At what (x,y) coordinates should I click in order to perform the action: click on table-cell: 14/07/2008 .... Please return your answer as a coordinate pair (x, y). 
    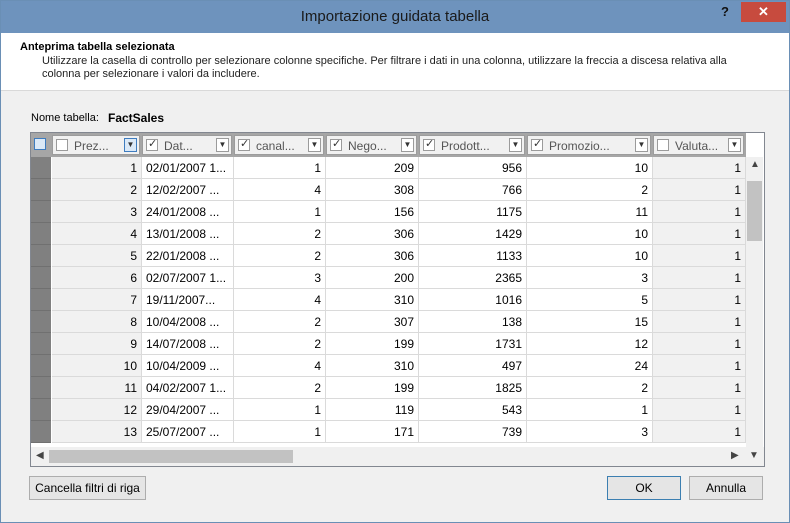
    Looking at the image, I should click on (188, 344).